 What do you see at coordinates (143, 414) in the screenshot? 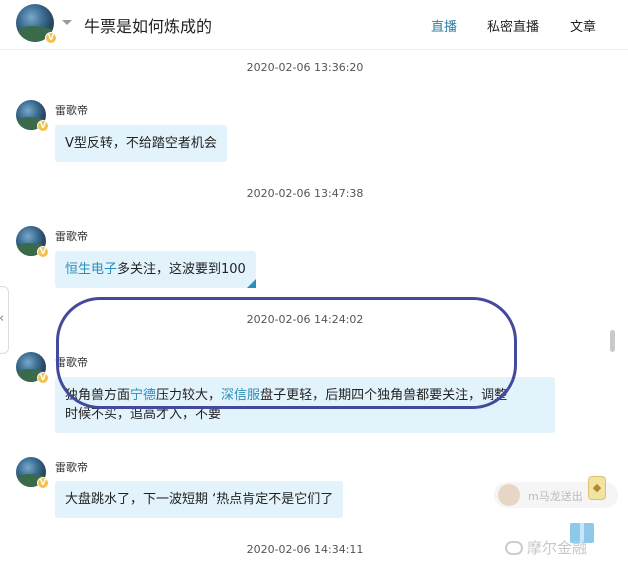
I see `message-text: 时候不买，追高才入，不要` at bounding box center [143, 414].